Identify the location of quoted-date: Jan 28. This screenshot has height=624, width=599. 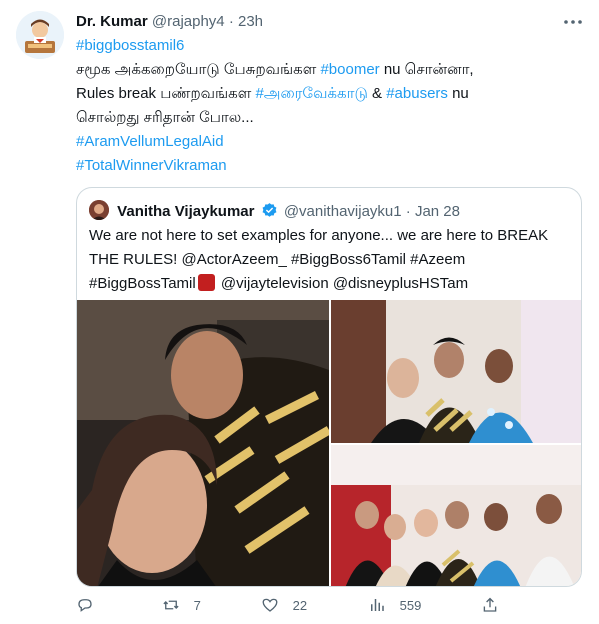
(437, 211).